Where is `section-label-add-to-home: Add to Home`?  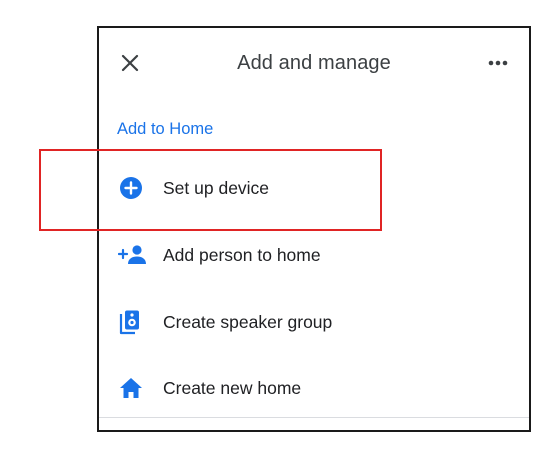
section-label-add-to-home: Add to Home is located at coordinates (165, 129).